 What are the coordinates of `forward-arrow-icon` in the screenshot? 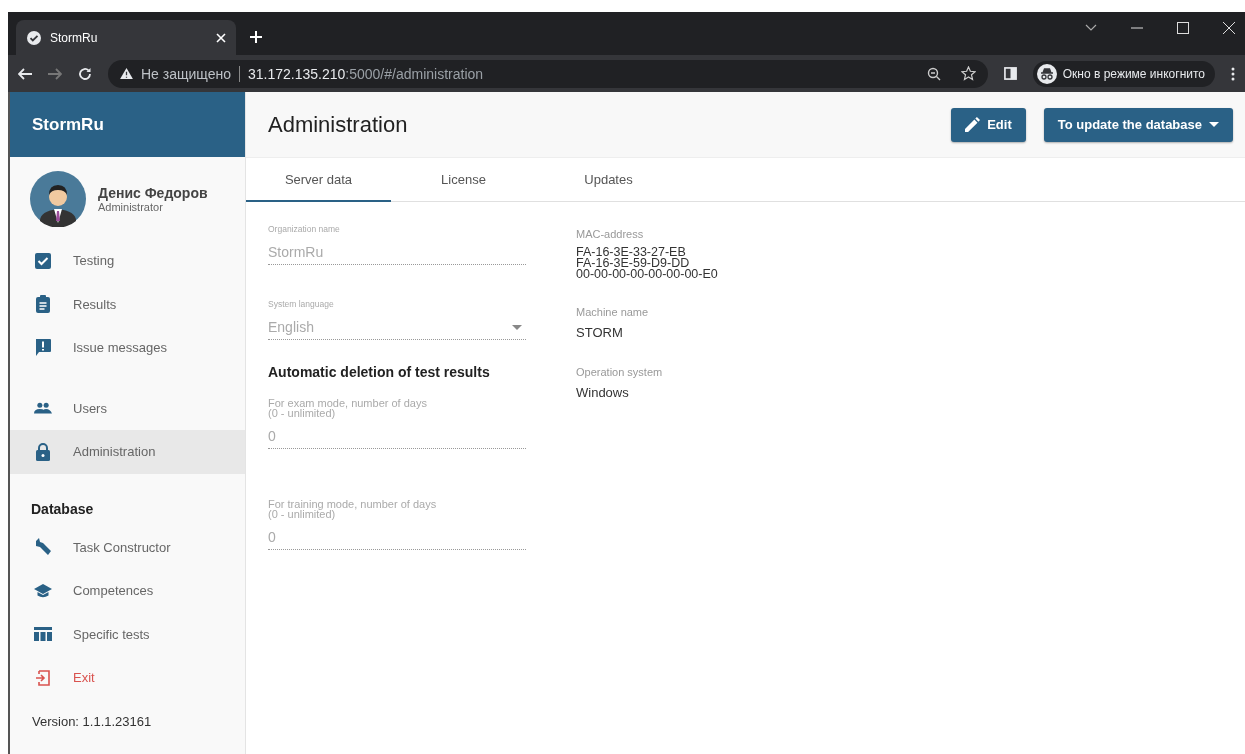 It's located at (55, 73).